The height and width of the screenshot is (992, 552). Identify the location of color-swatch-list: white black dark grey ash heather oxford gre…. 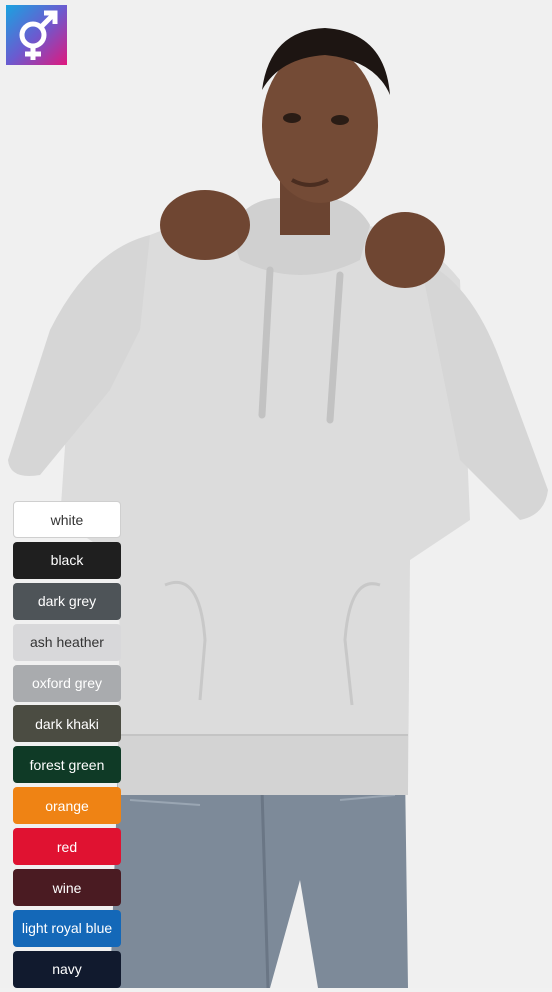
(67, 746).